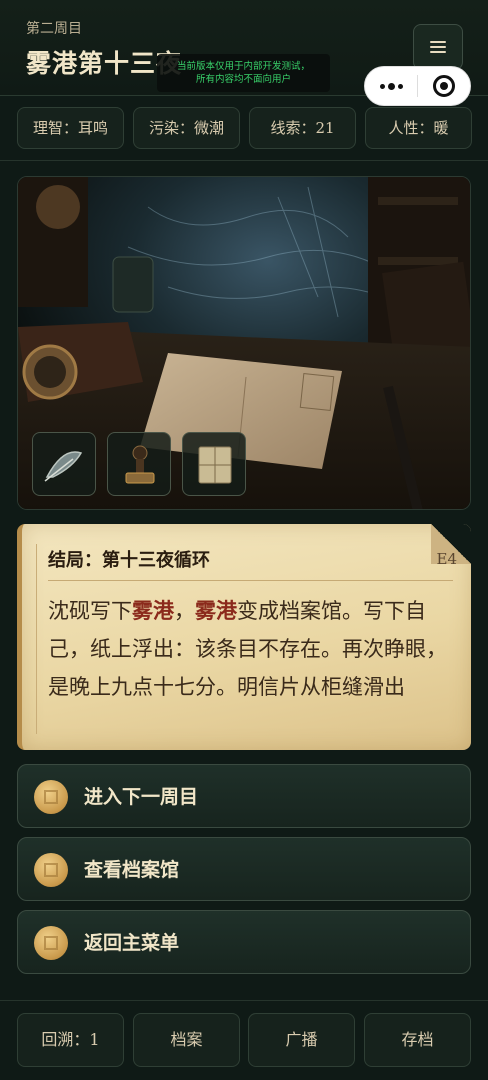 This screenshot has width=488, height=1080. I want to click on dev-notice-line2: 所有内容均不面向用户, so click(243, 79).